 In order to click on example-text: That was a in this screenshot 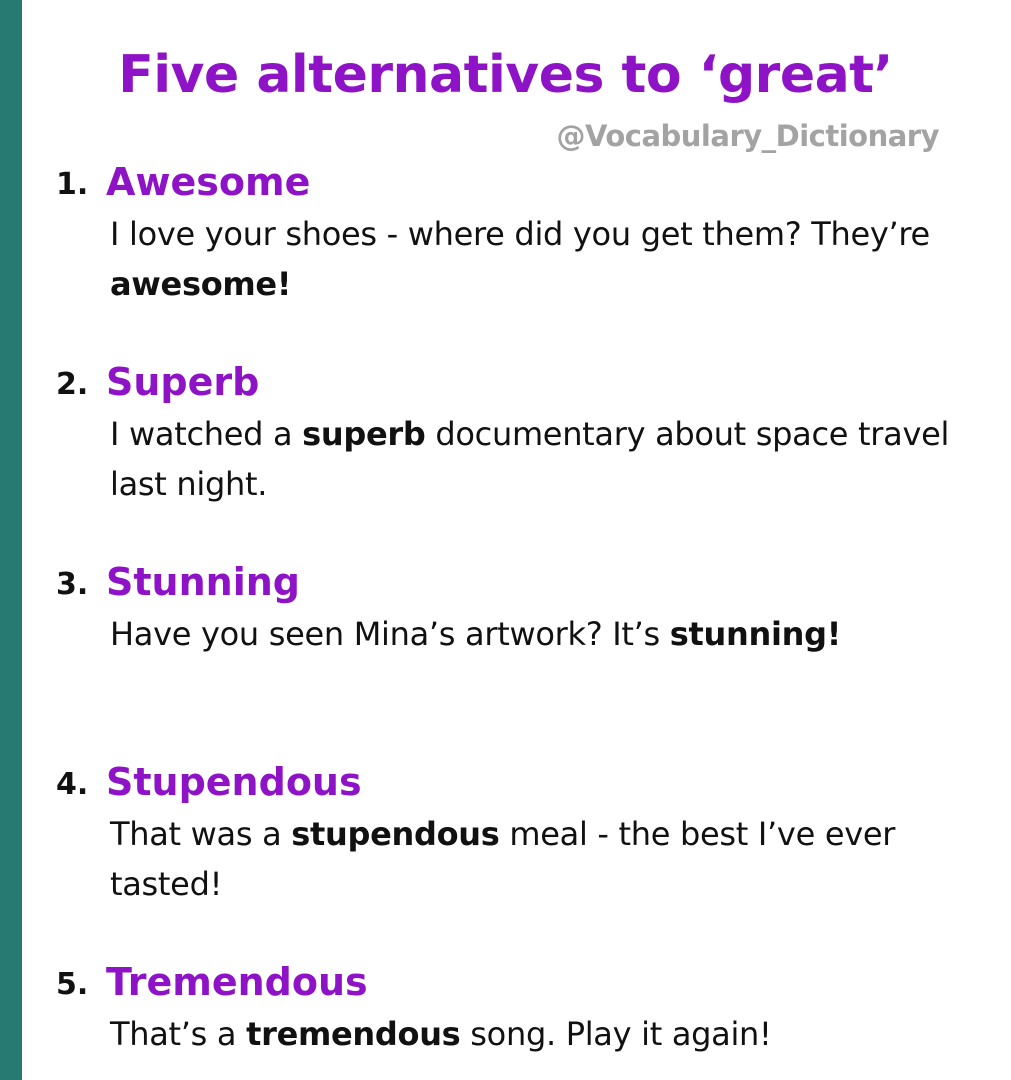, I will do `click(201, 834)`.